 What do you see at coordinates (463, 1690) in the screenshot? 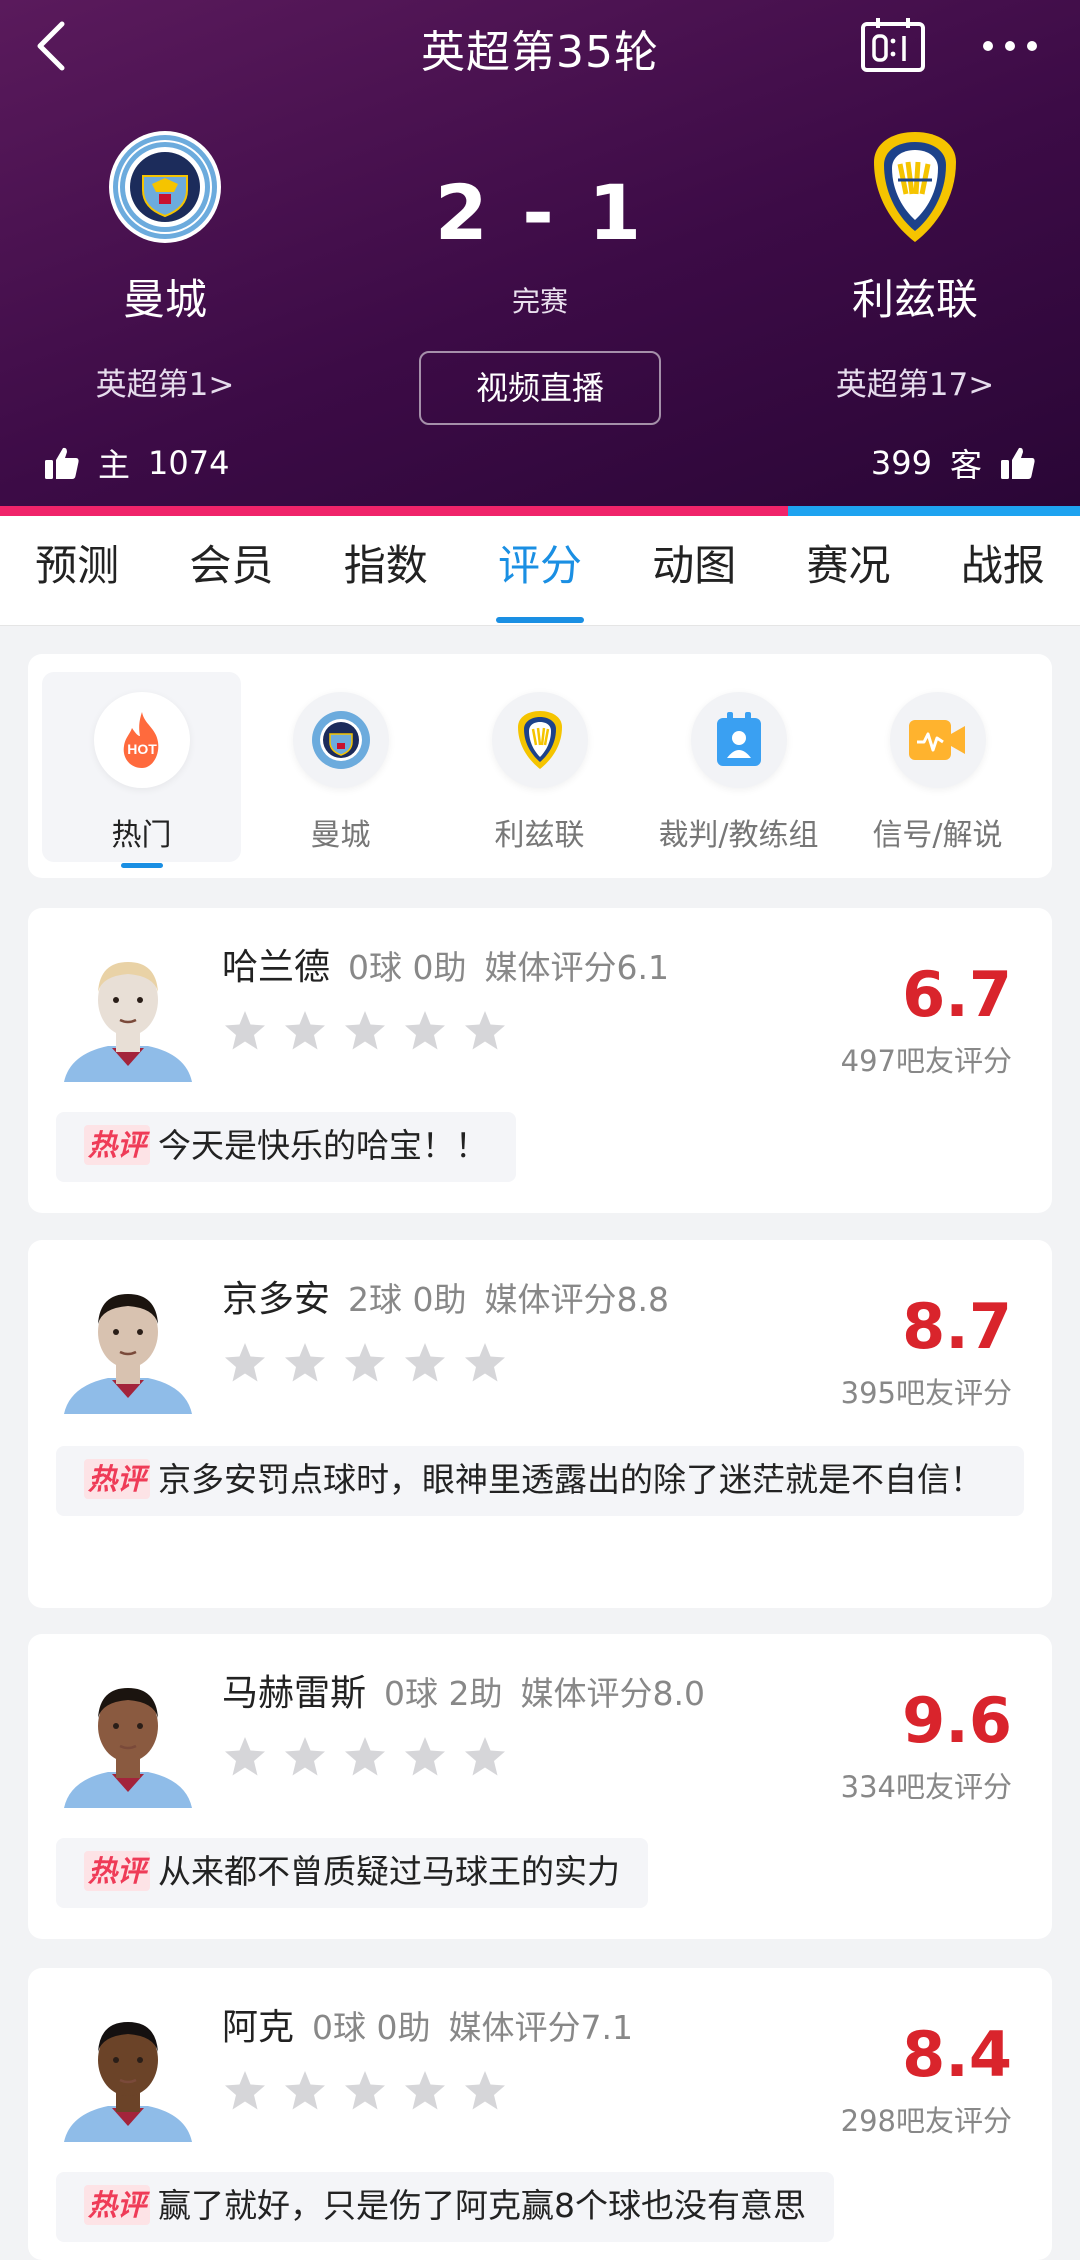
I see `player-info-line: 马赫雷斯 0球 2助 媒体评分8.0` at bounding box center [463, 1690].